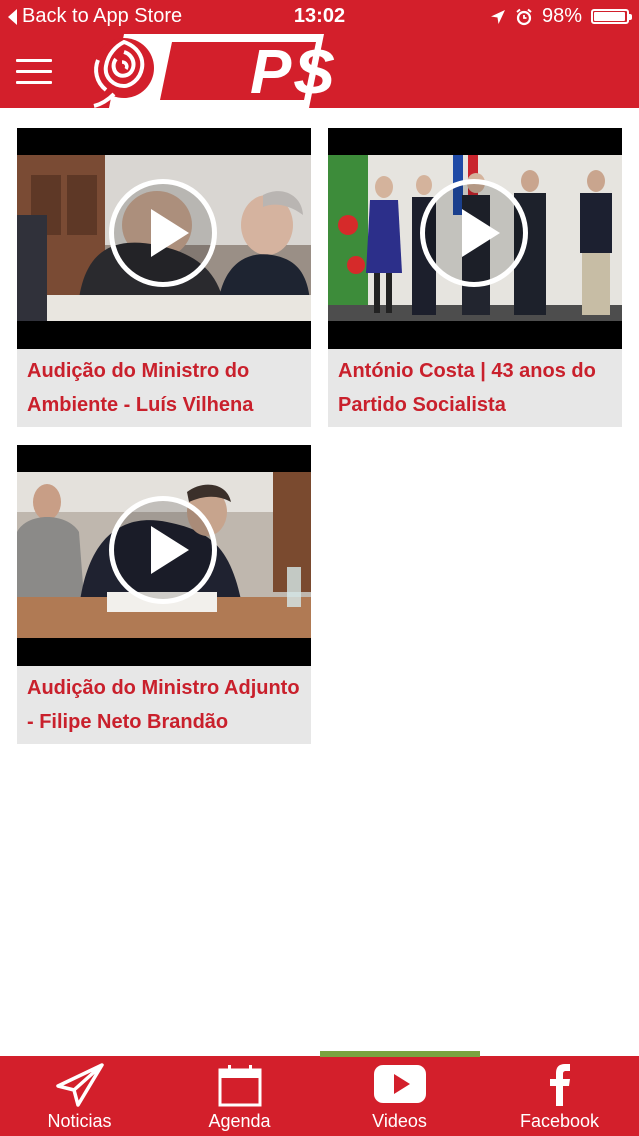 This screenshot has height=1136, width=639. I want to click on status-indicators: 98%, so click(561, 16).